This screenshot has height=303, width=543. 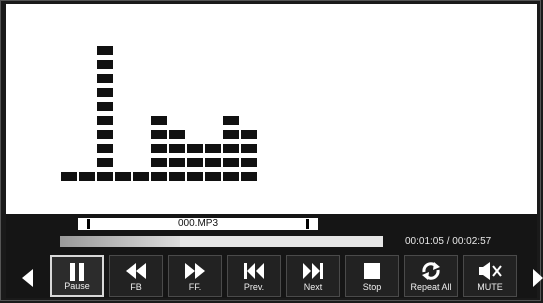 What do you see at coordinates (490, 271) in the screenshot?
I see `mute-icon` at bounding box center [490, 271].